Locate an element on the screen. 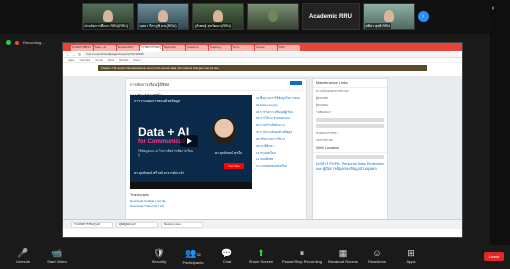  participant-tile: ศศิธร สุทธิ RRU is located at coordinates (388, 16).